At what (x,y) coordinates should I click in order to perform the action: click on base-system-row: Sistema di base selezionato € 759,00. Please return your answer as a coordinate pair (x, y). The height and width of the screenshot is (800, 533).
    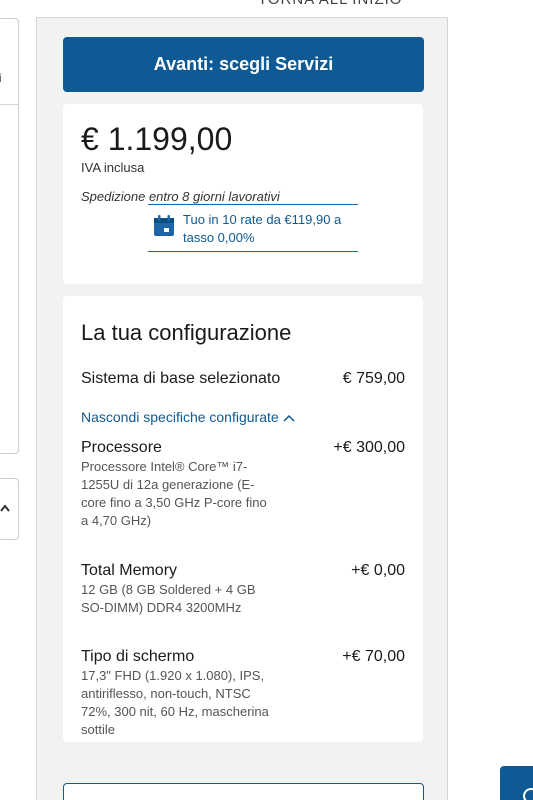
    Looking at the image, I should click on (243, 379).